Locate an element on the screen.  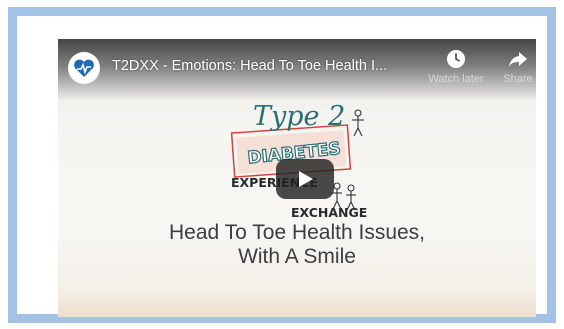
headline-line-1: Head To Toe Health Issues, is located at coordinates (297, 232).